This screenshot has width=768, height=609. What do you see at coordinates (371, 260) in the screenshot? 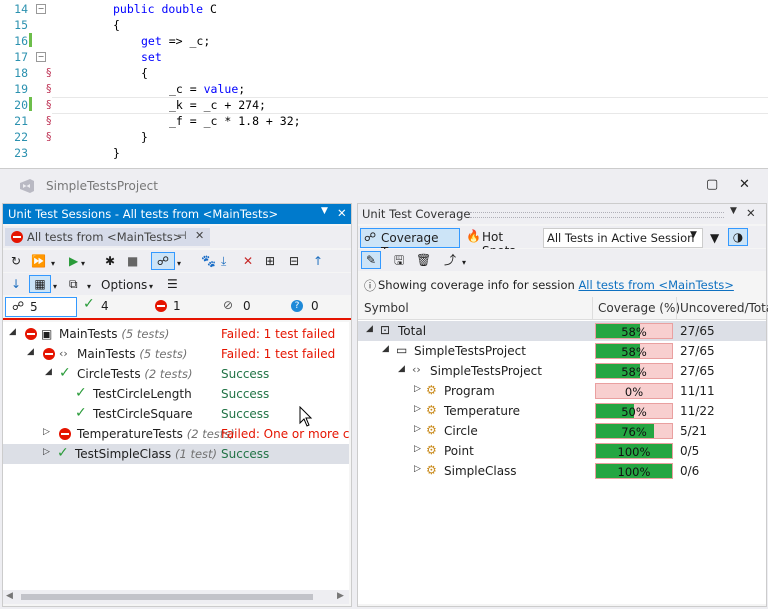
I see `pencil-icon: ✎` at bounding box center [371, 260].